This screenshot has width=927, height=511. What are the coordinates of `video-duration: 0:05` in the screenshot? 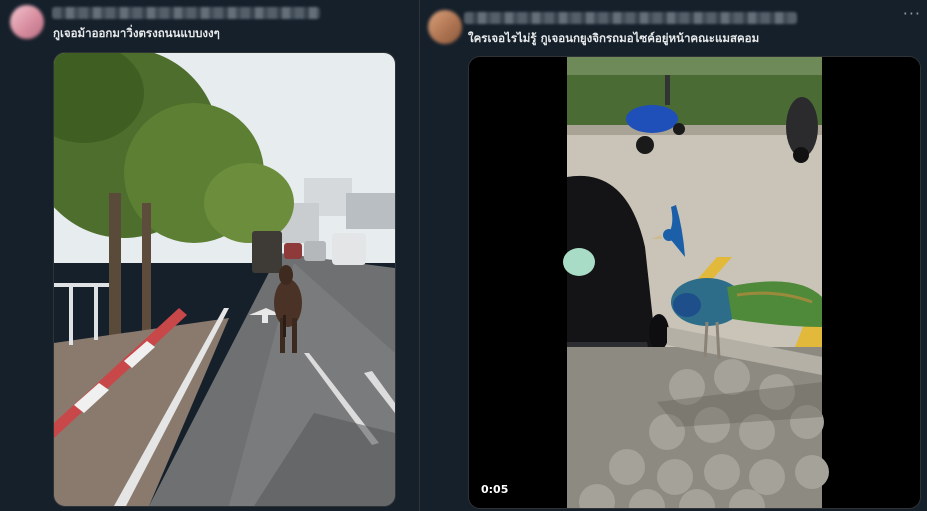 It's located at (495, 489).